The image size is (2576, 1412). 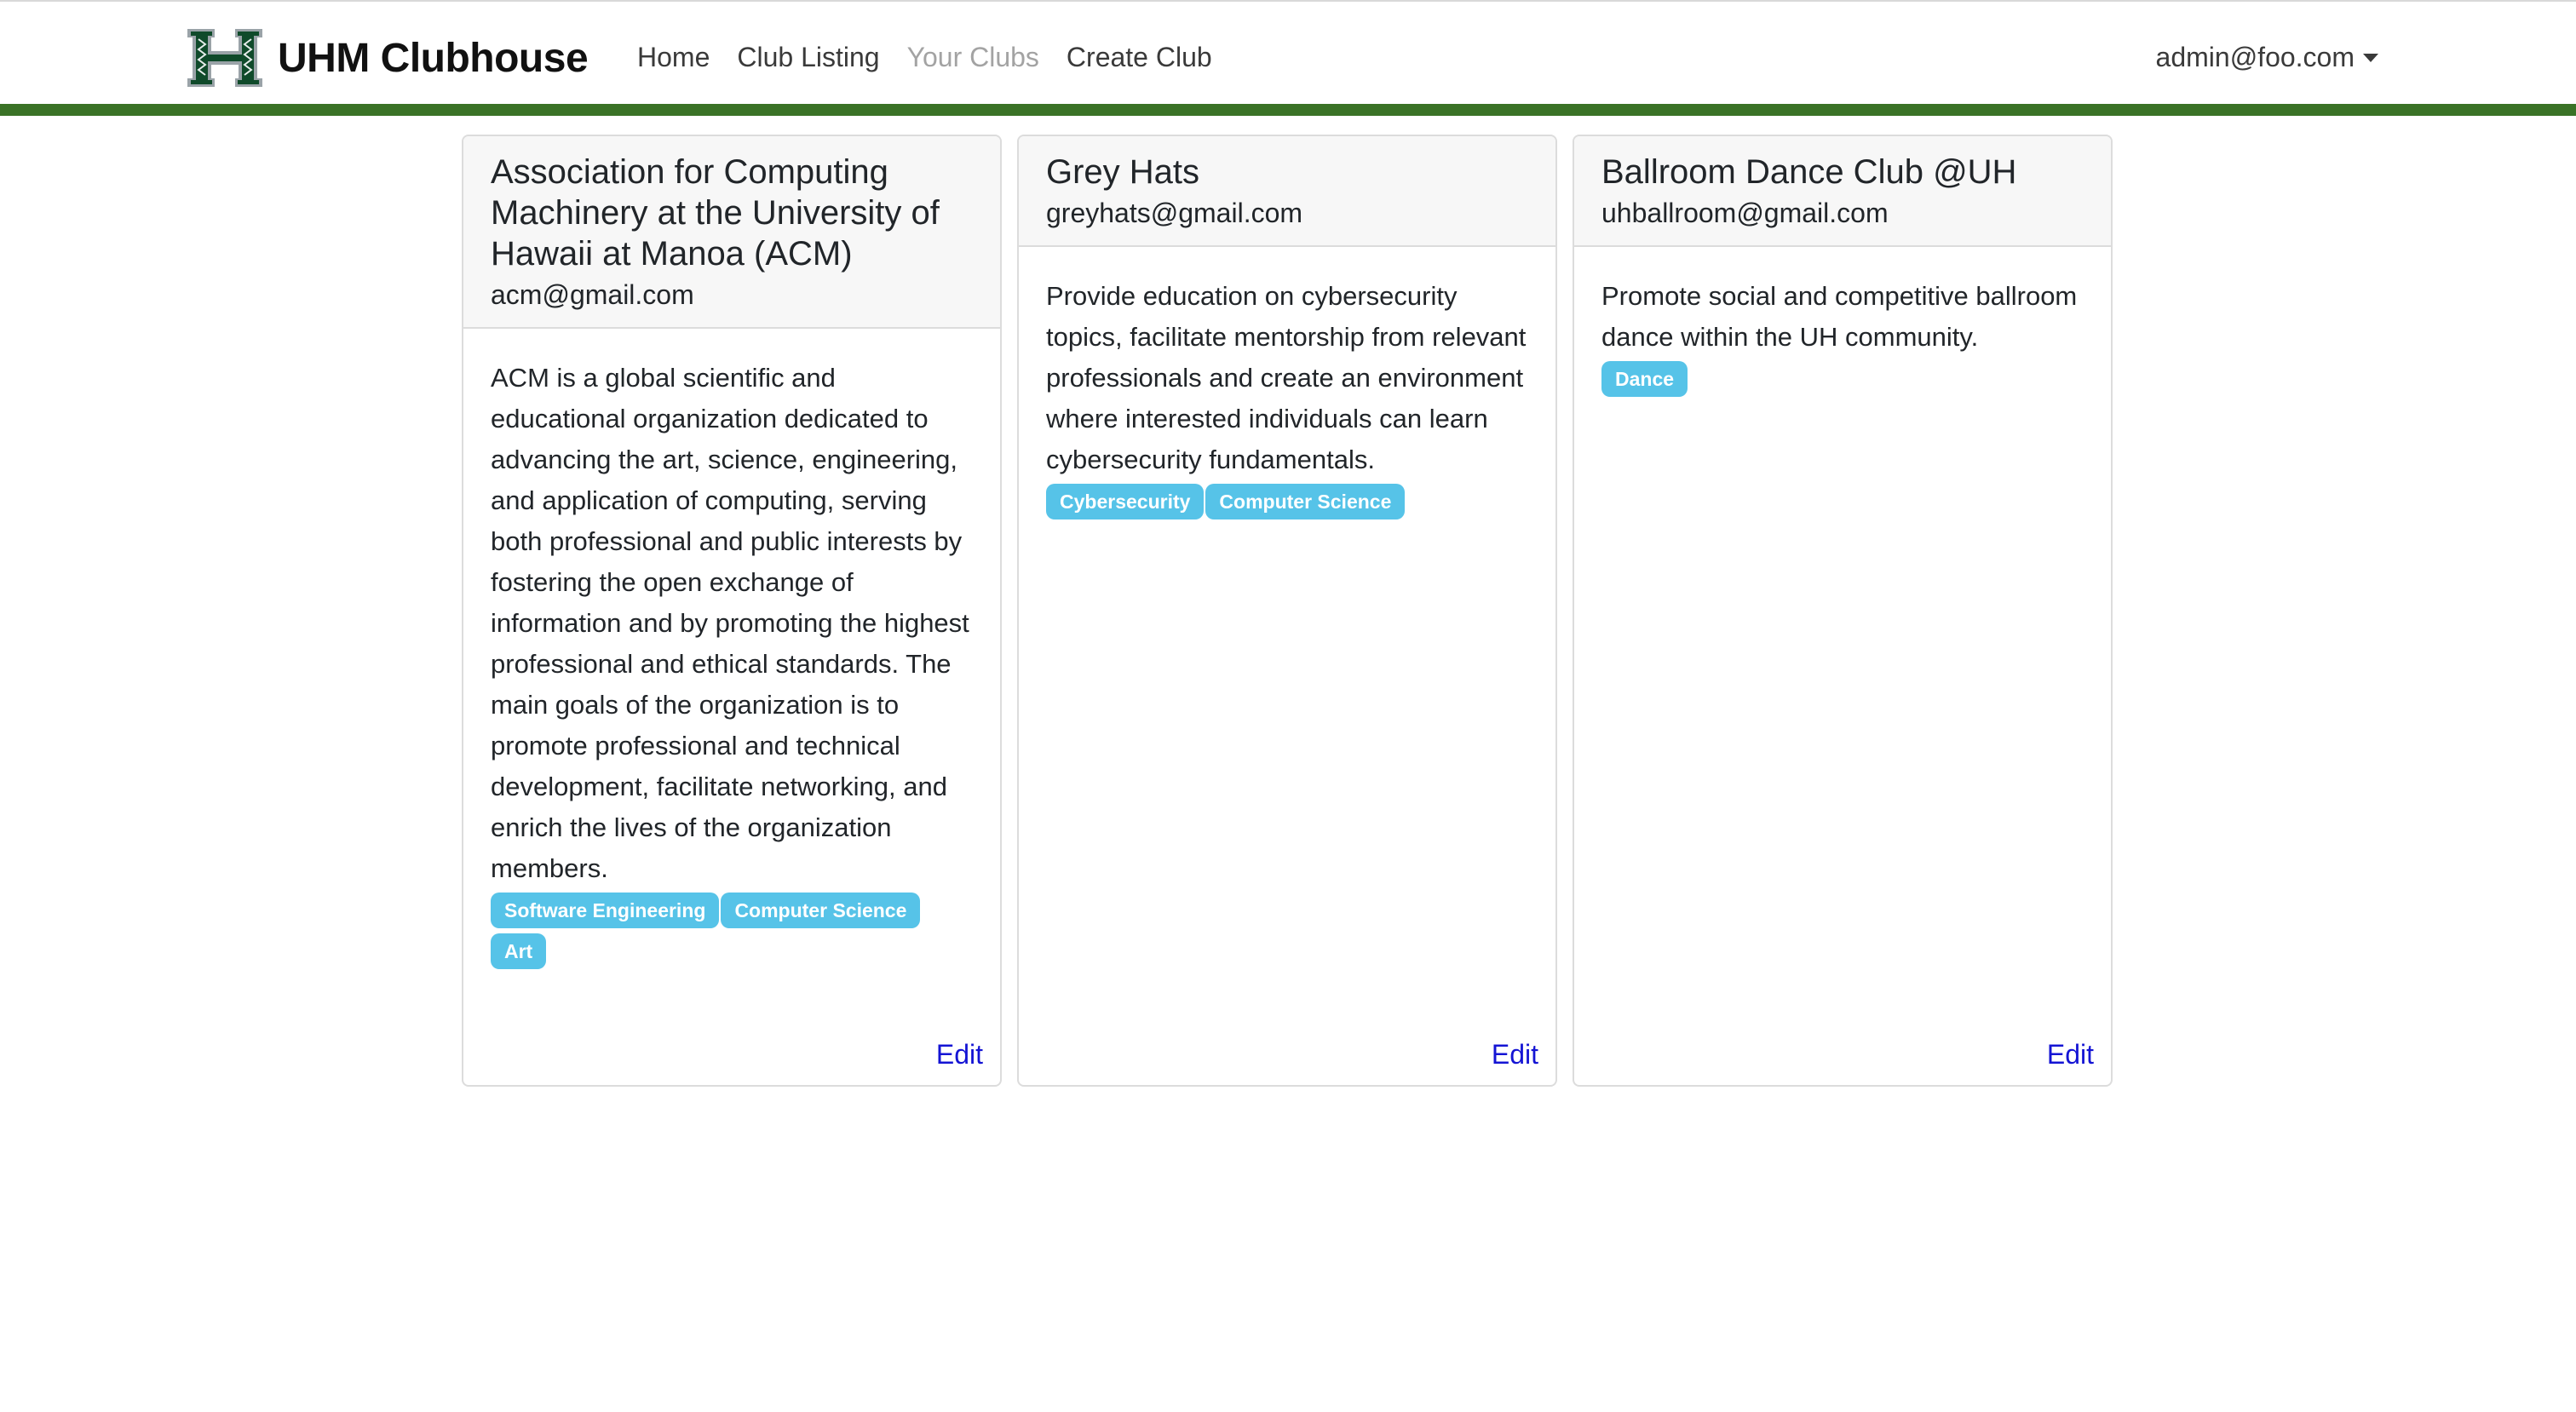 What do you see at coordinates (1123, 172) in the screenshot?
I see `club-name: Grey Hats` at bounding box center [1123, 172].